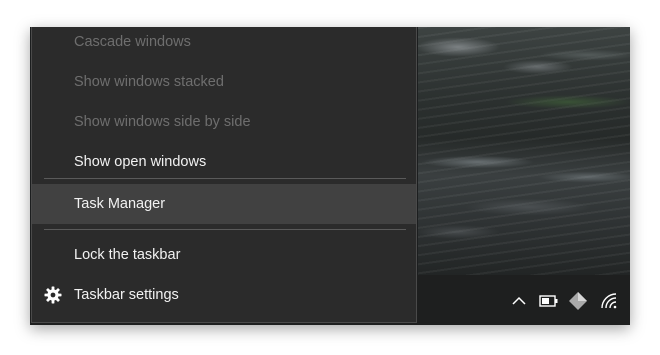  What do you see at coordinates (224, 255) in the screenshot?
I see `menu-item-lock-taskbar: Lock the taskbar` at bounding box center [224, 255].